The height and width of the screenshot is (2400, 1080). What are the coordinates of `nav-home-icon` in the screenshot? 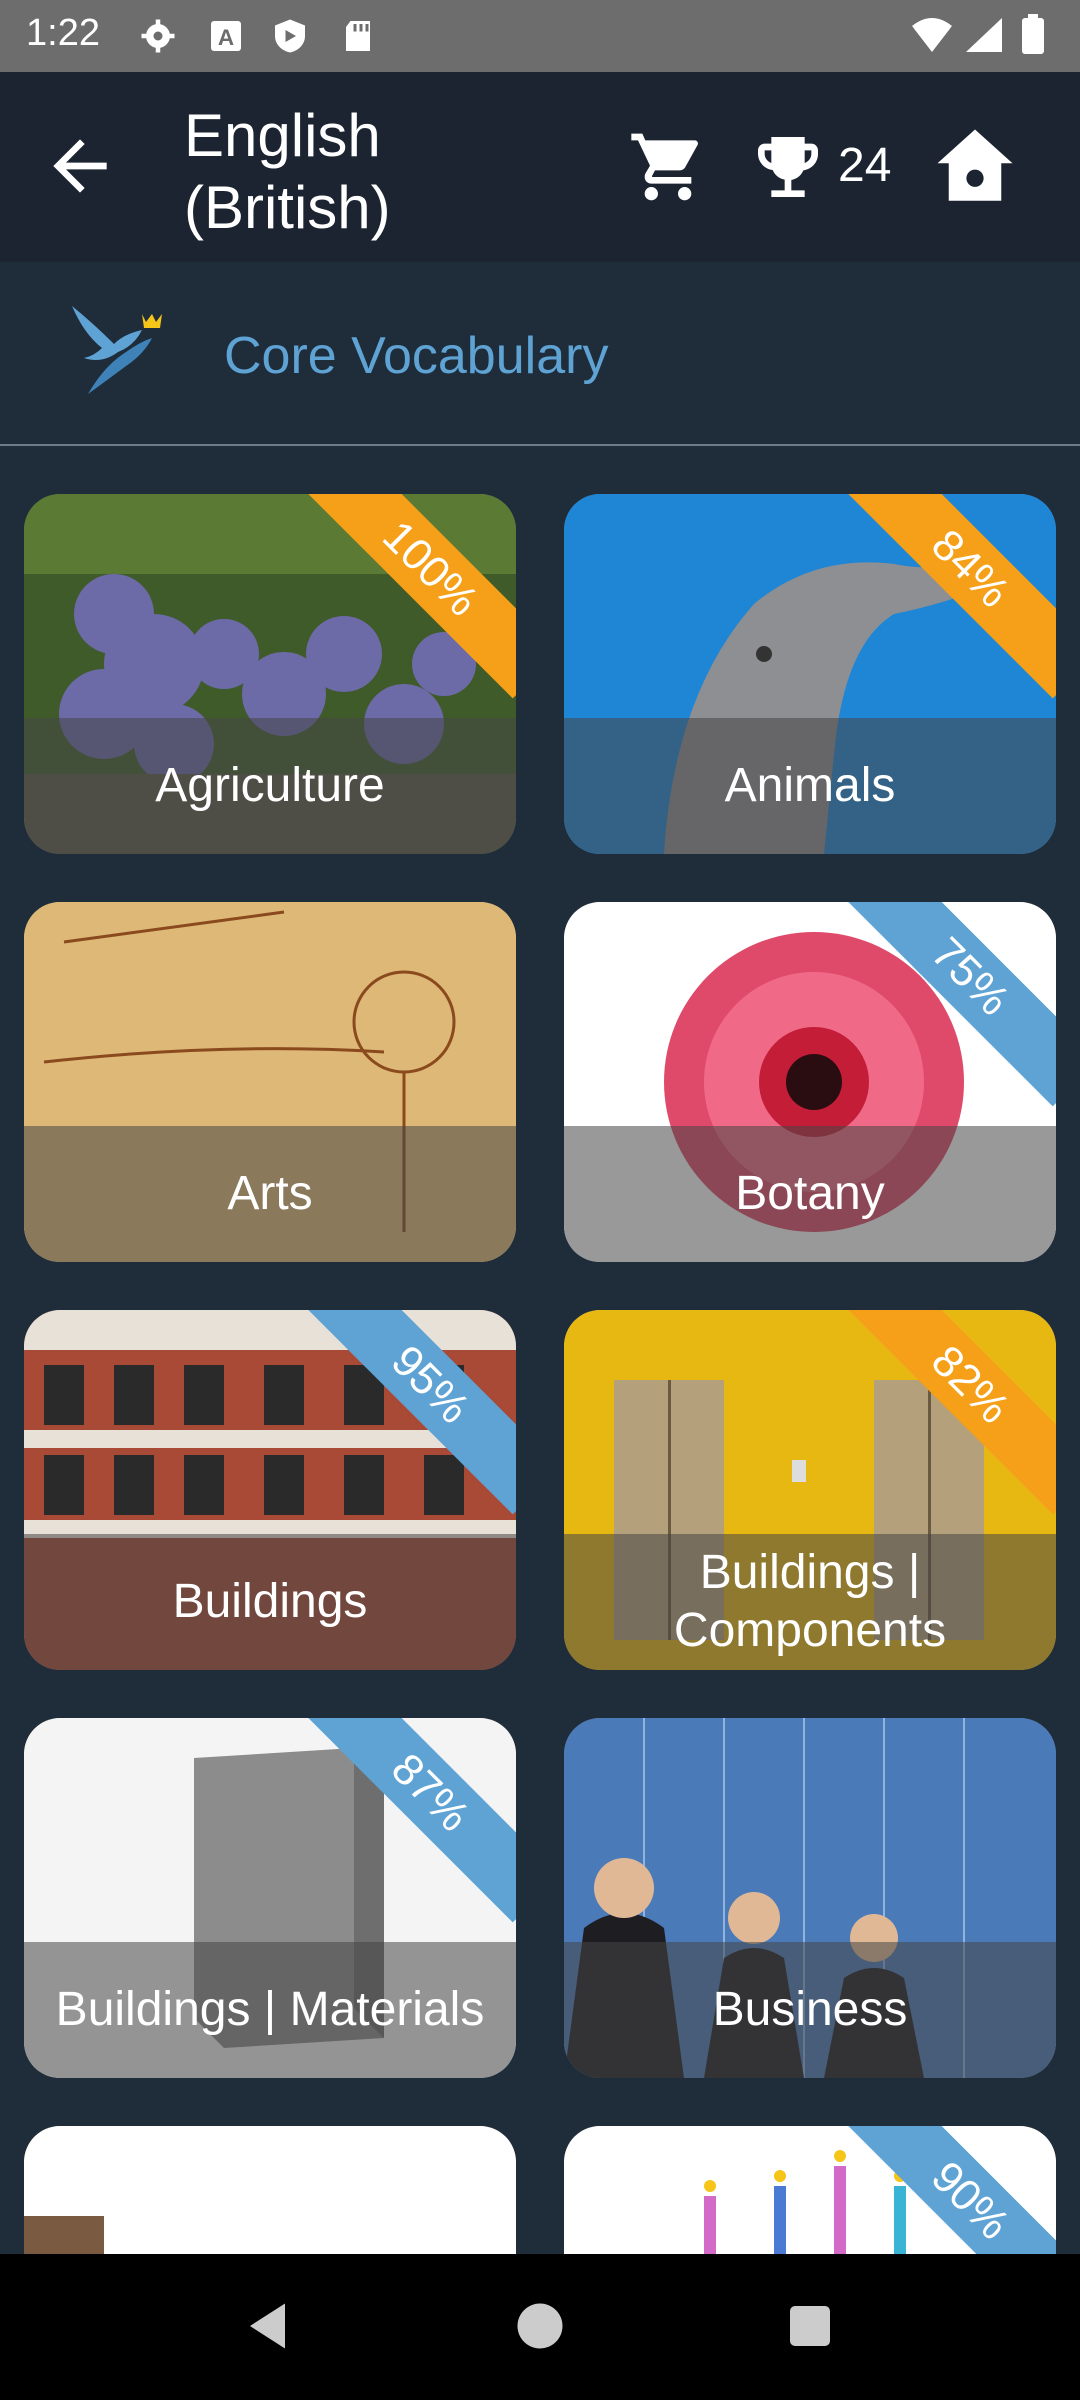 It's located at (540, 2326).